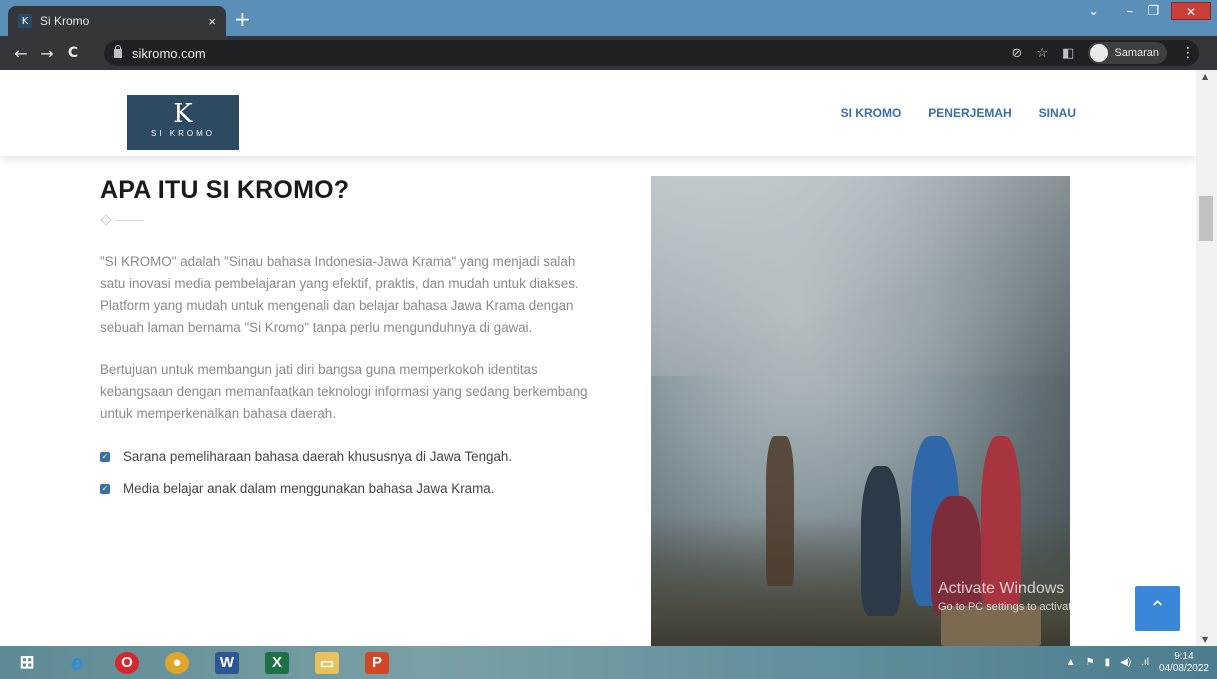  I want to click on profile-label: Samaran, so click(1136, 53).